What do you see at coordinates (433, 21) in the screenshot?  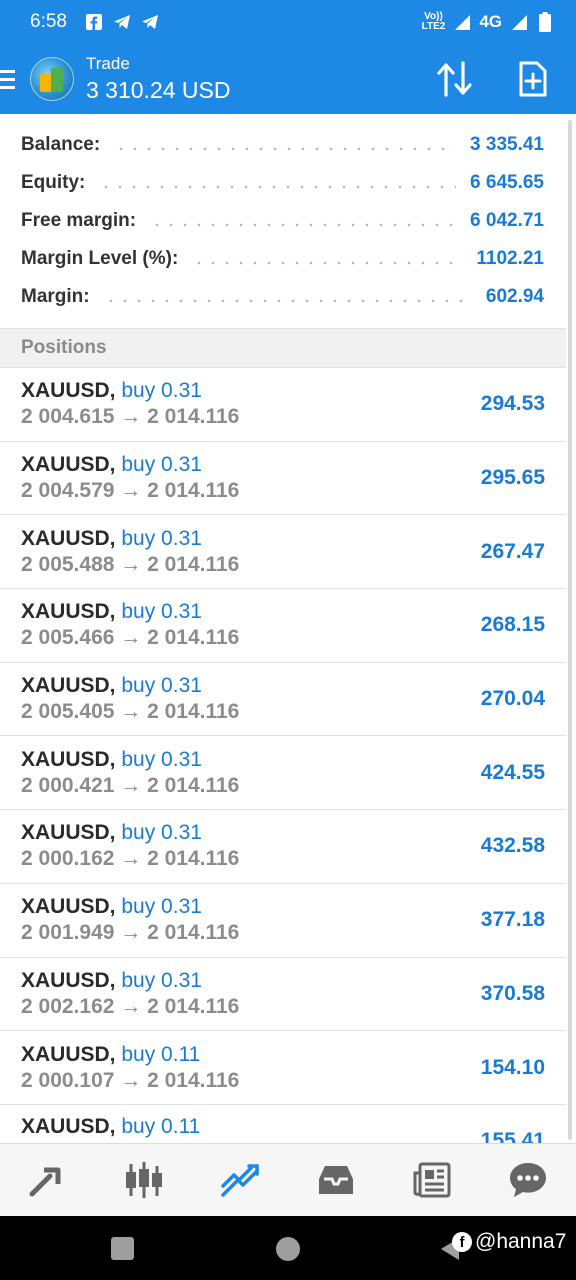 I see `volte-icon: Vo)) LTE2` at bounding box center [433, 21].